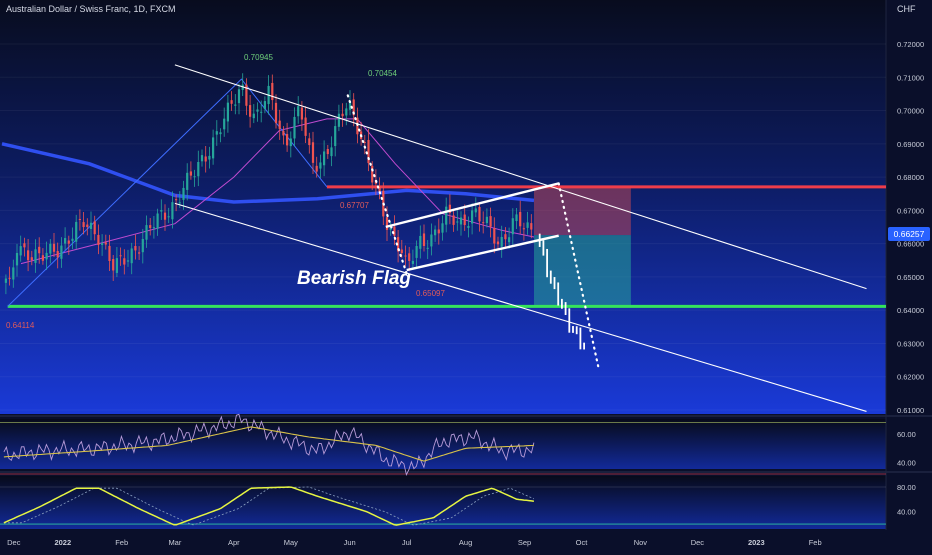 The height and width of the screenshot is (555, 932). Describe the element at coordinates (910, 177) in the screenshot. I see `price-axis-tick: 0.68000` at that location.